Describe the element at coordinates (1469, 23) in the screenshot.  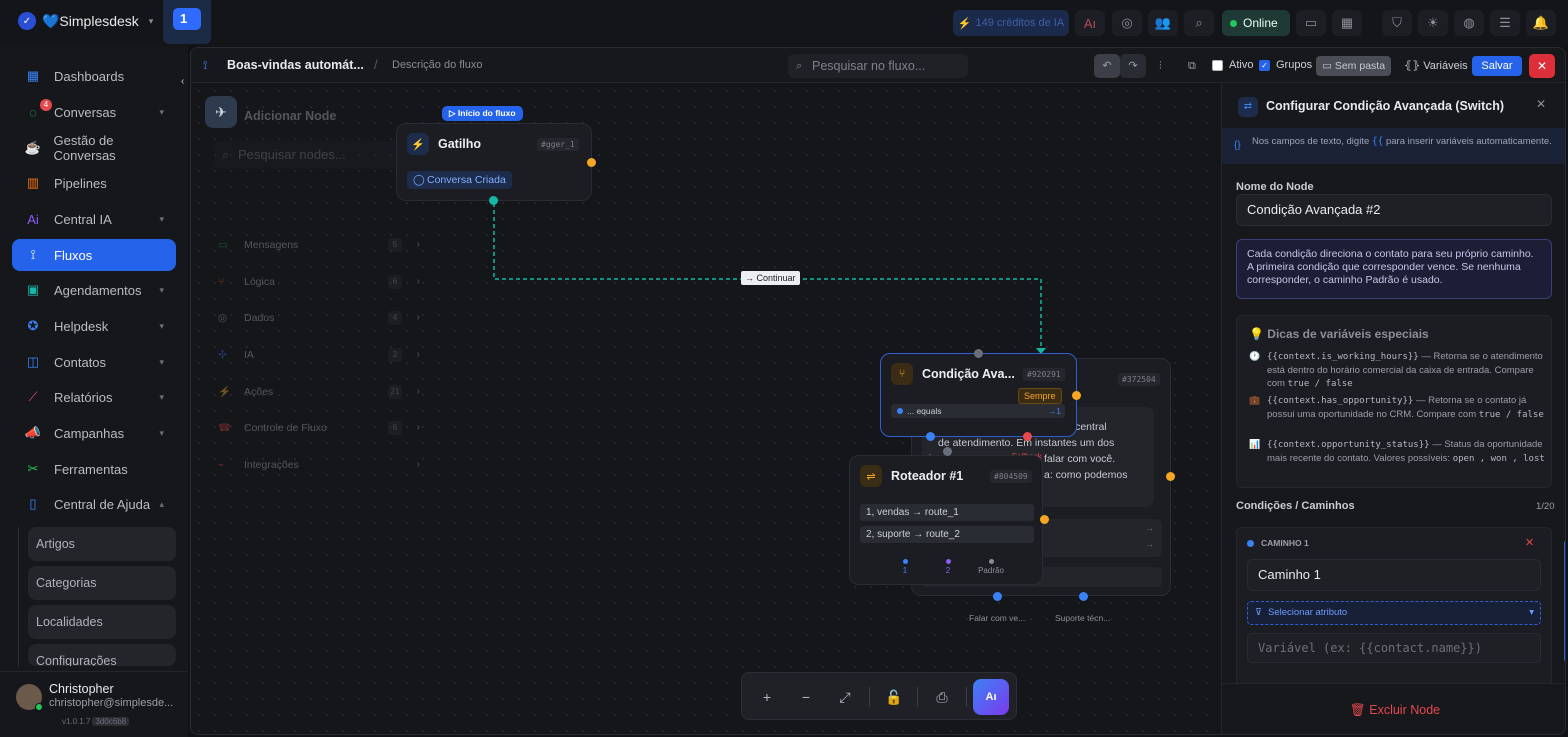
I see `globe-icon: ◍` at that location.